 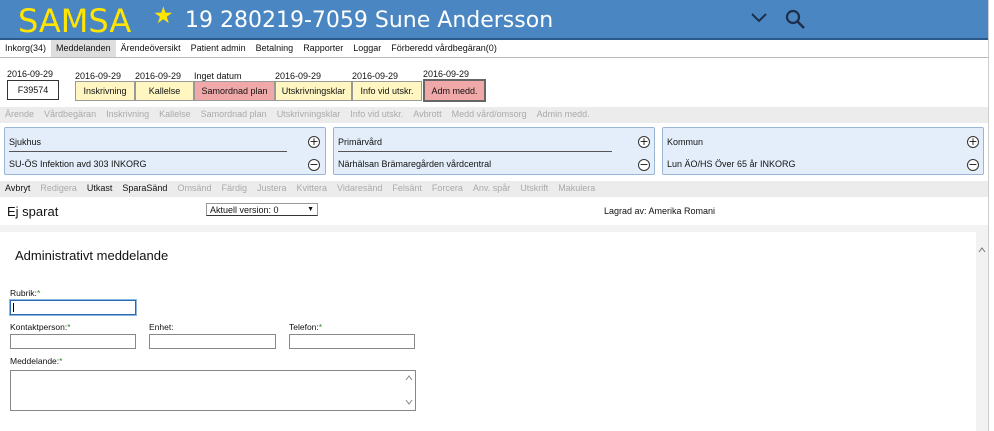 What do you see at coordinates (75, 21) in the screenshot?
I see `app-logo: SAMSA` at bounding box center [75, 21].